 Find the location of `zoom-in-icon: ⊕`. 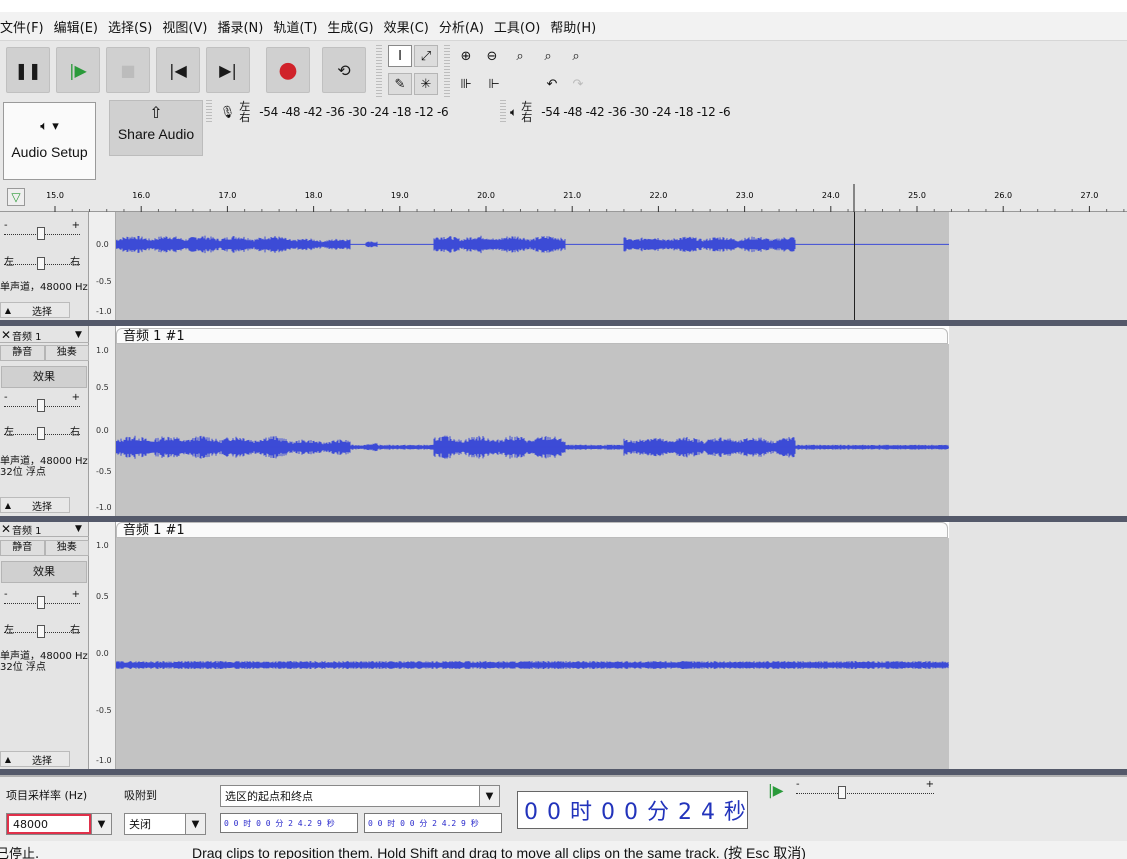

zoom-in-icon: ⊕ is located at coordinates (466, 56).